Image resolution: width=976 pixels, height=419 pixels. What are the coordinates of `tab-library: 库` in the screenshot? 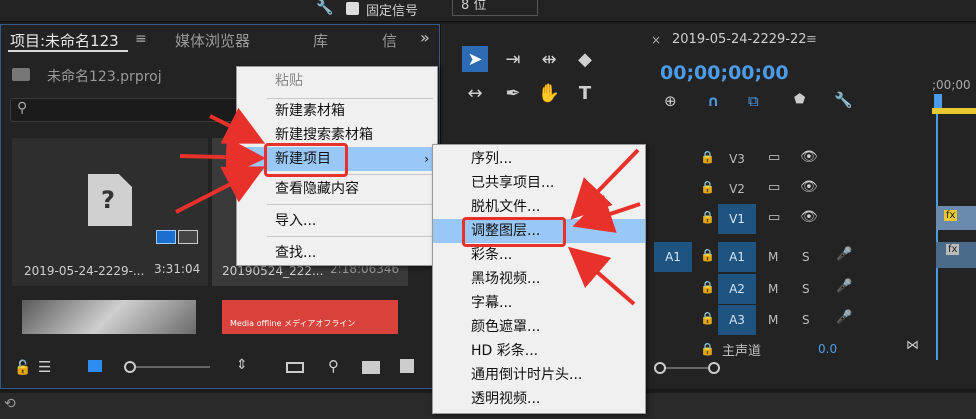 It's located at (320, 40).